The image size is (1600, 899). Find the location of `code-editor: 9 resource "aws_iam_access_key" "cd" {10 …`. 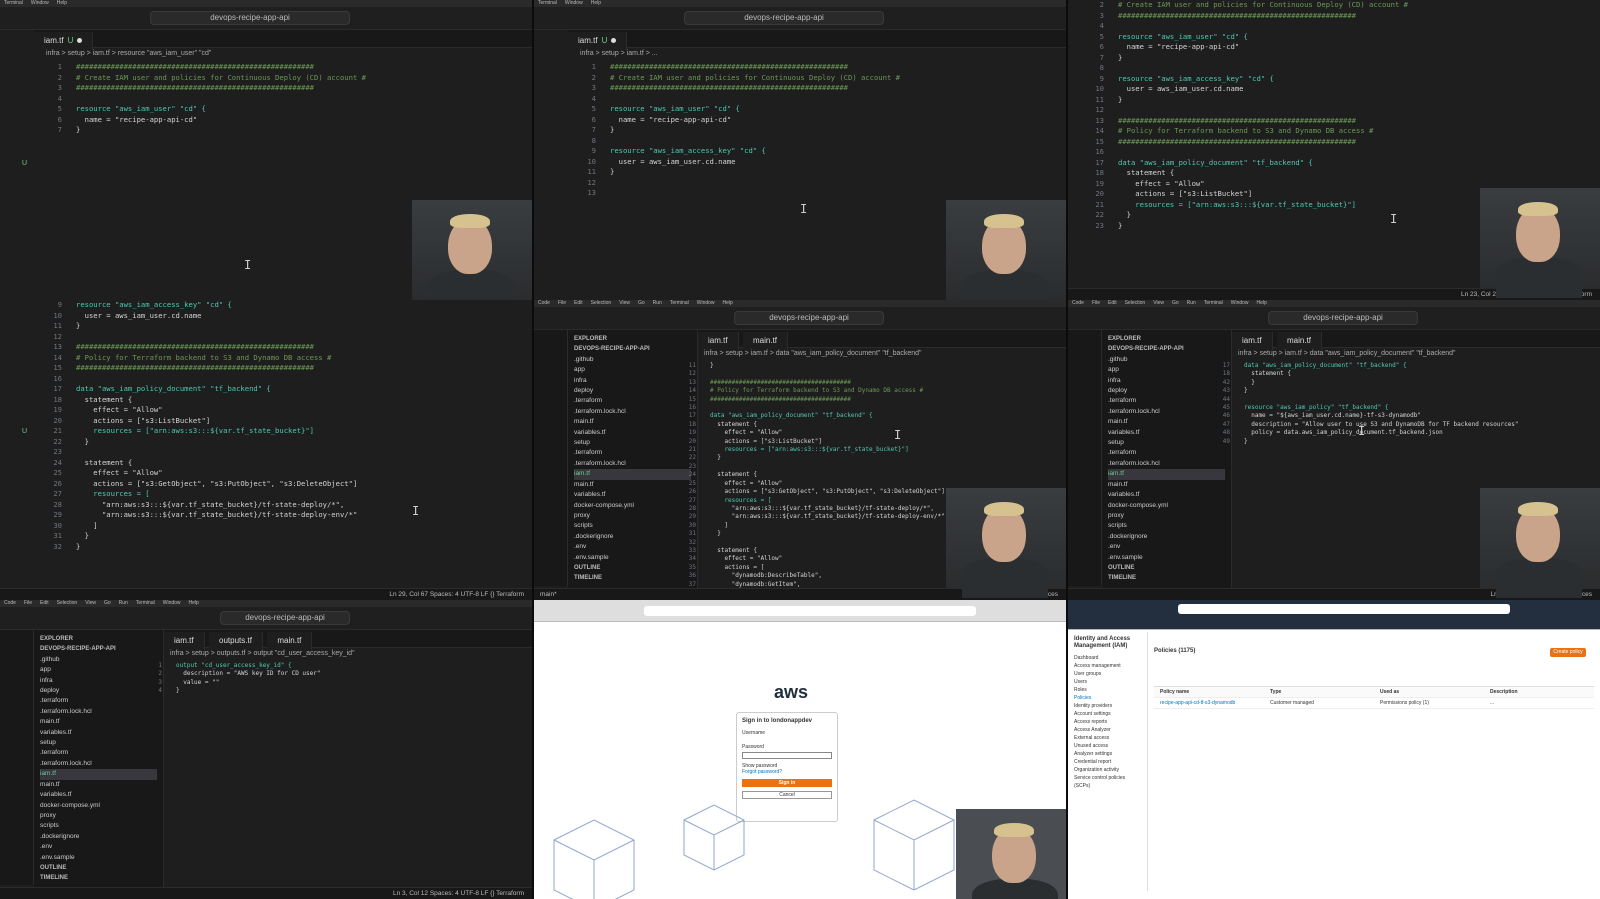

code-editor: 9 resource "aws_iam_access_key" "cd" {10 … is located at coordinates (201, 426).